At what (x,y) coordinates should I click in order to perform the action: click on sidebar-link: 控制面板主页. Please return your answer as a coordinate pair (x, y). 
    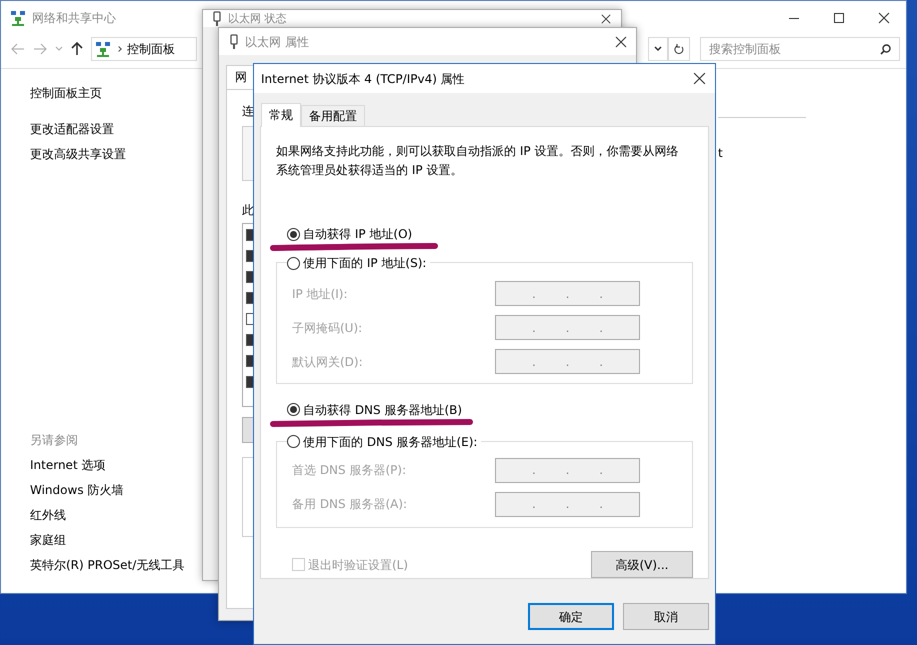
    Looking at the image, I should click on (115, 93).